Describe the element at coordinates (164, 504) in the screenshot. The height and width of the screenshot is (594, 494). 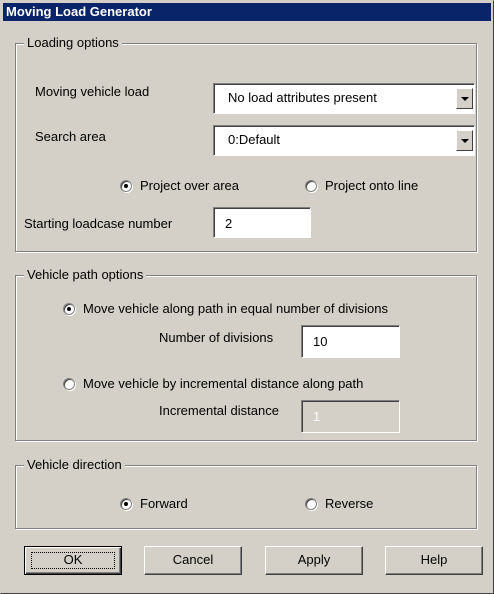
I see `forward-label: Forward` at that location.